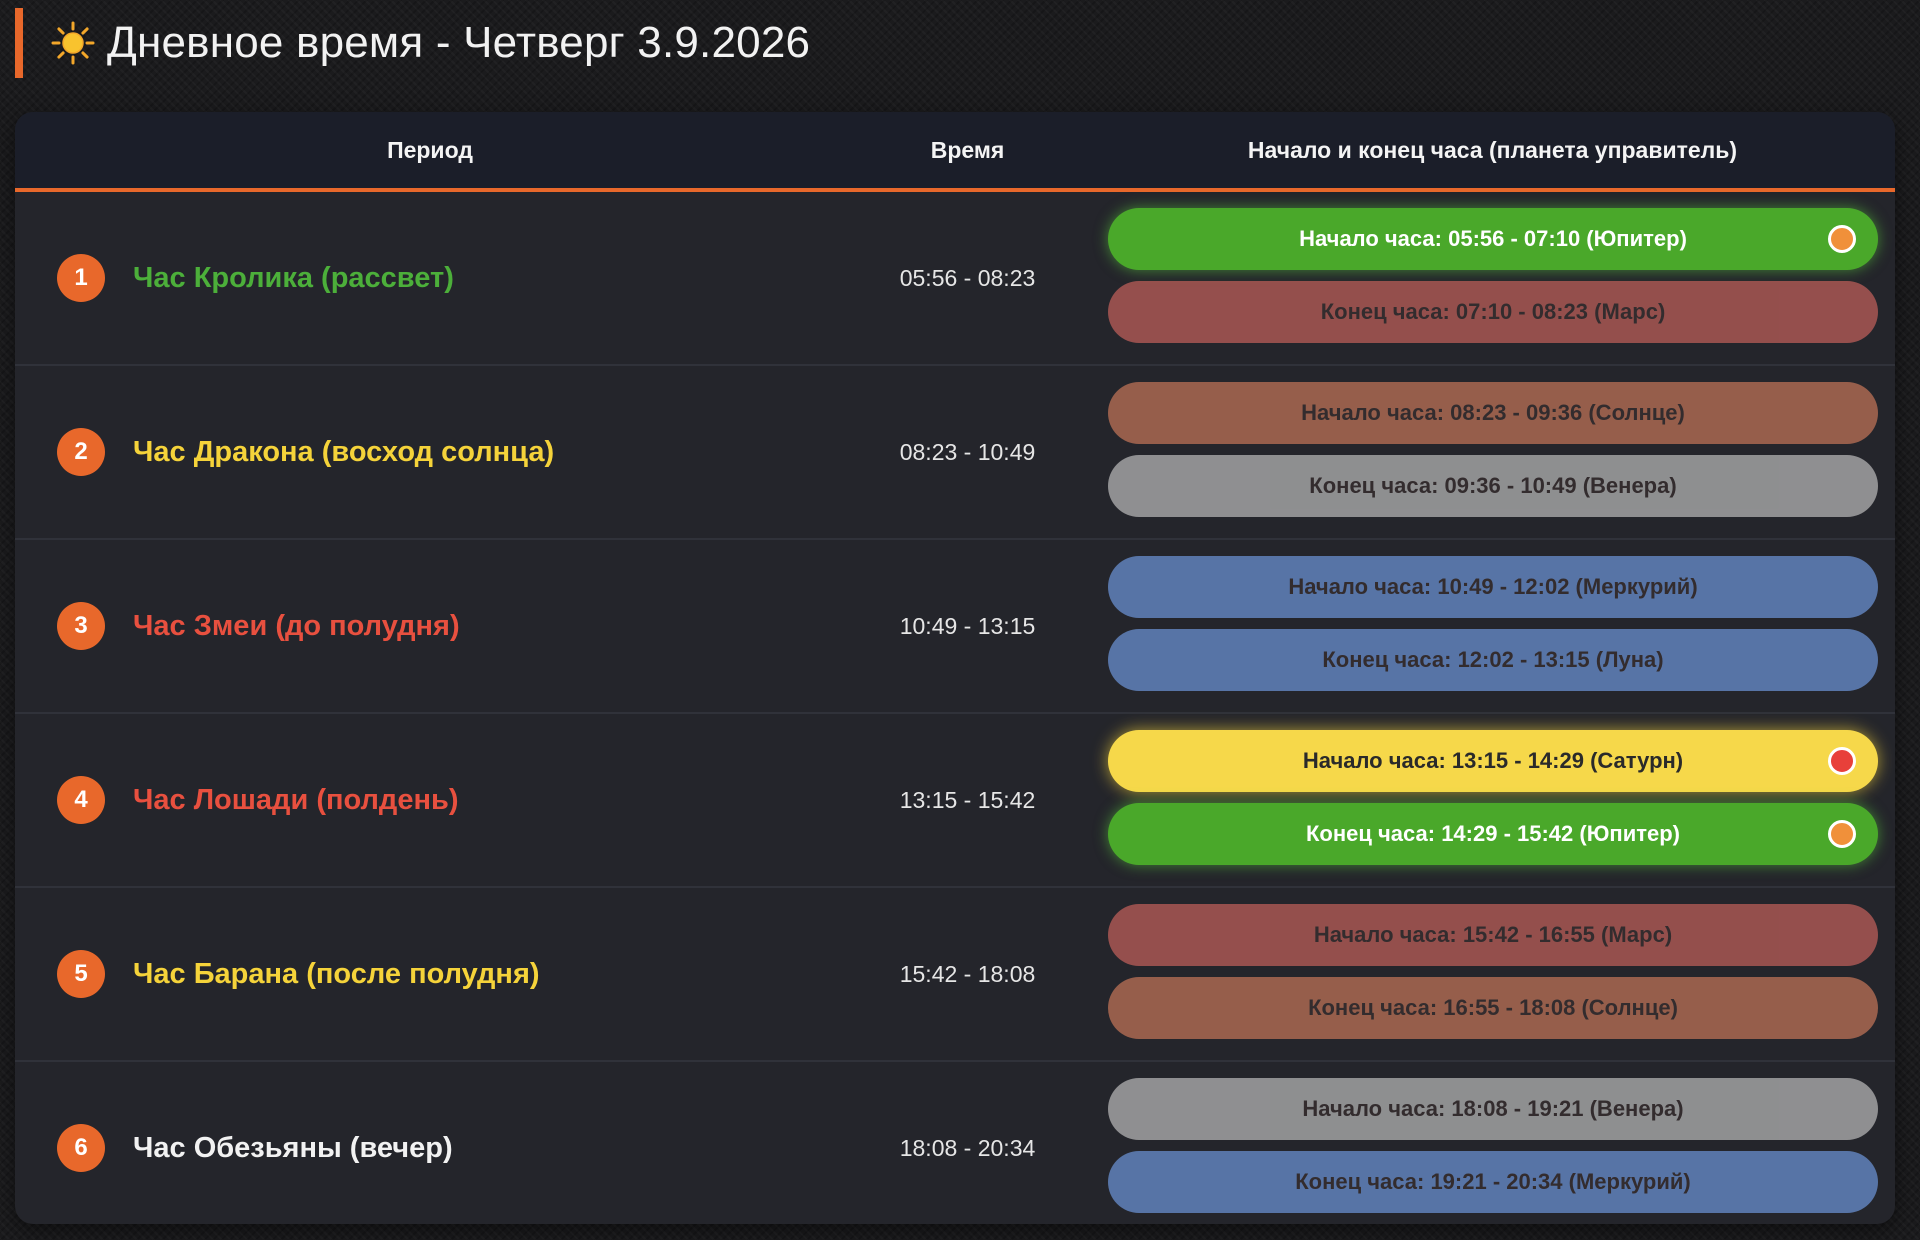 Image resolution: width=1920 pixels, height=1240 pixels. Describe the element at coordinates (81, 974) in the screenshot. I see `period-number-badge: 5` at that location.